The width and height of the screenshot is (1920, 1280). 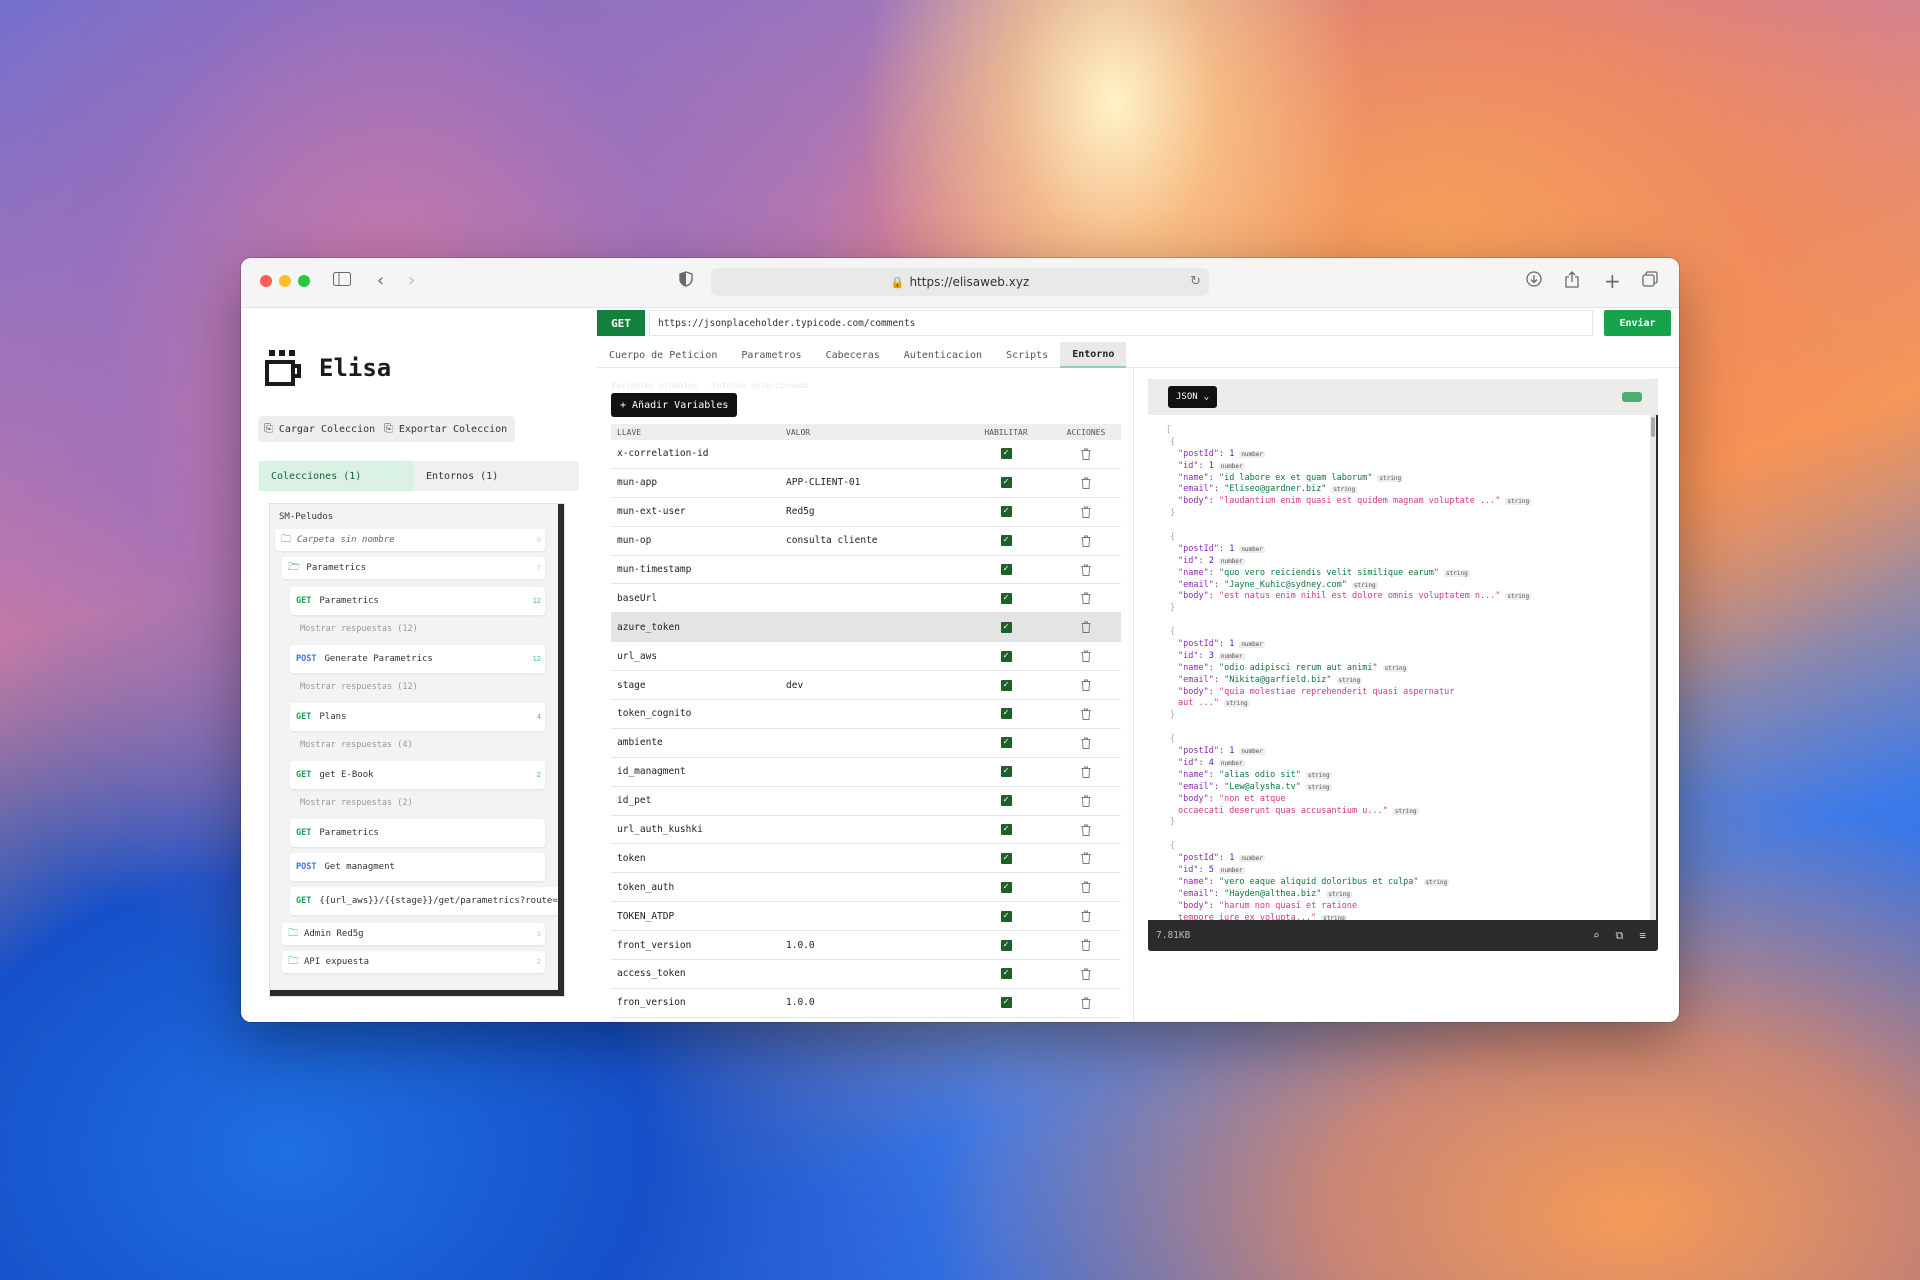 What do you see at coordinates (342, 281) in the screenshot?
I see `sidebar-toggle-icon` at bounding box center [342, 281].